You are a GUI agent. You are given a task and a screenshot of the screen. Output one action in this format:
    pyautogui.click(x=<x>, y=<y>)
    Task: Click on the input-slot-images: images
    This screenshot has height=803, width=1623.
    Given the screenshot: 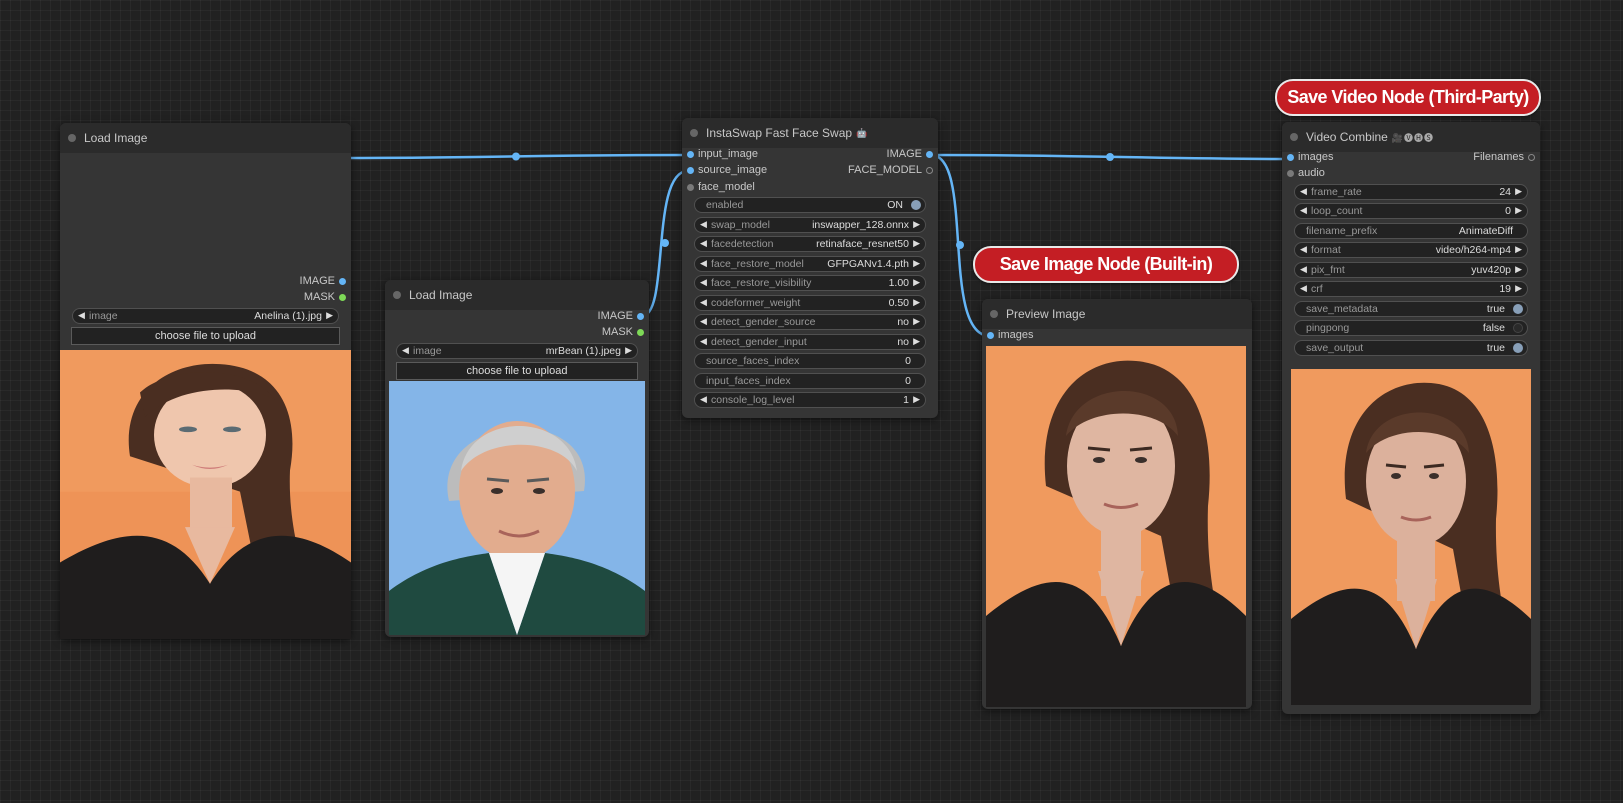 What is the action you would take?
    pyautogui.click(x=1117, y=336)
    